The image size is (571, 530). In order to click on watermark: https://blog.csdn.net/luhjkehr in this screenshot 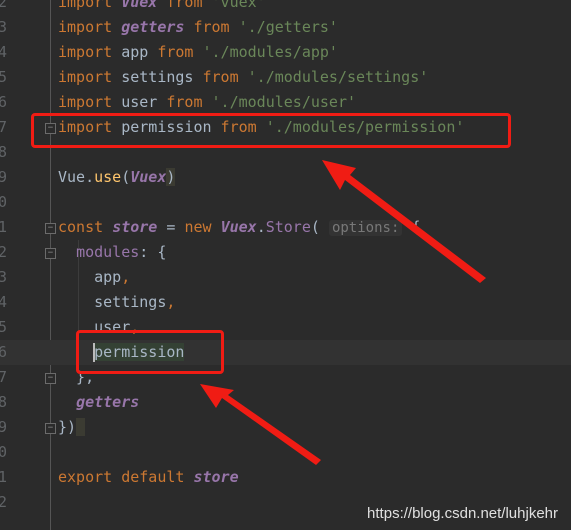, I will do `click(462, 513)`.